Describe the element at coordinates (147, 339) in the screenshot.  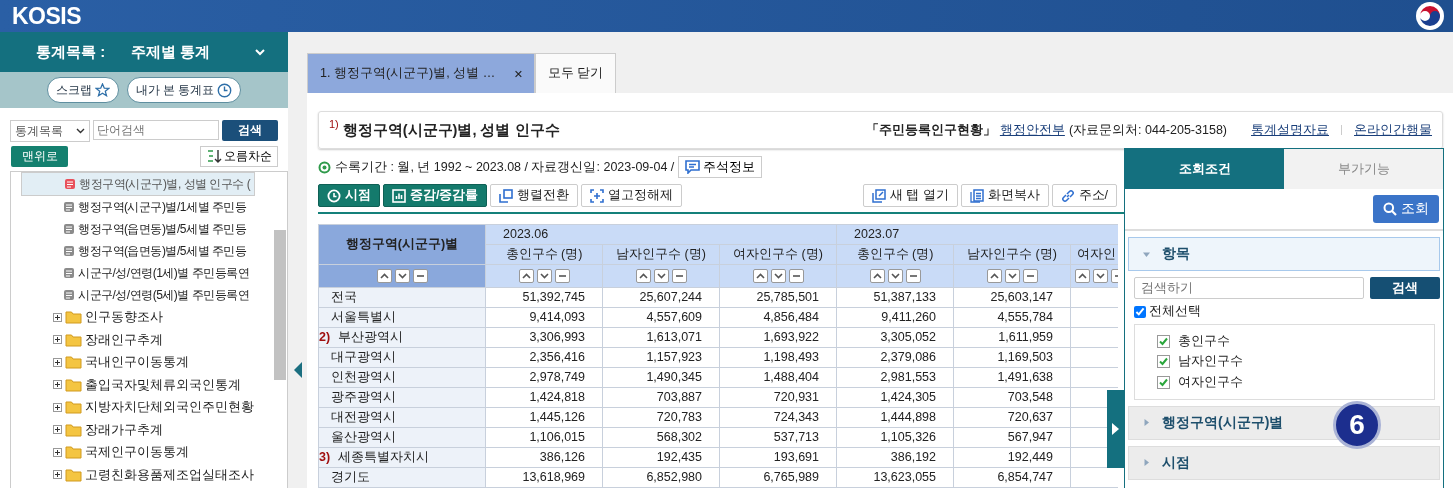
I see `tree-folder: 장래인구추계` at that location.